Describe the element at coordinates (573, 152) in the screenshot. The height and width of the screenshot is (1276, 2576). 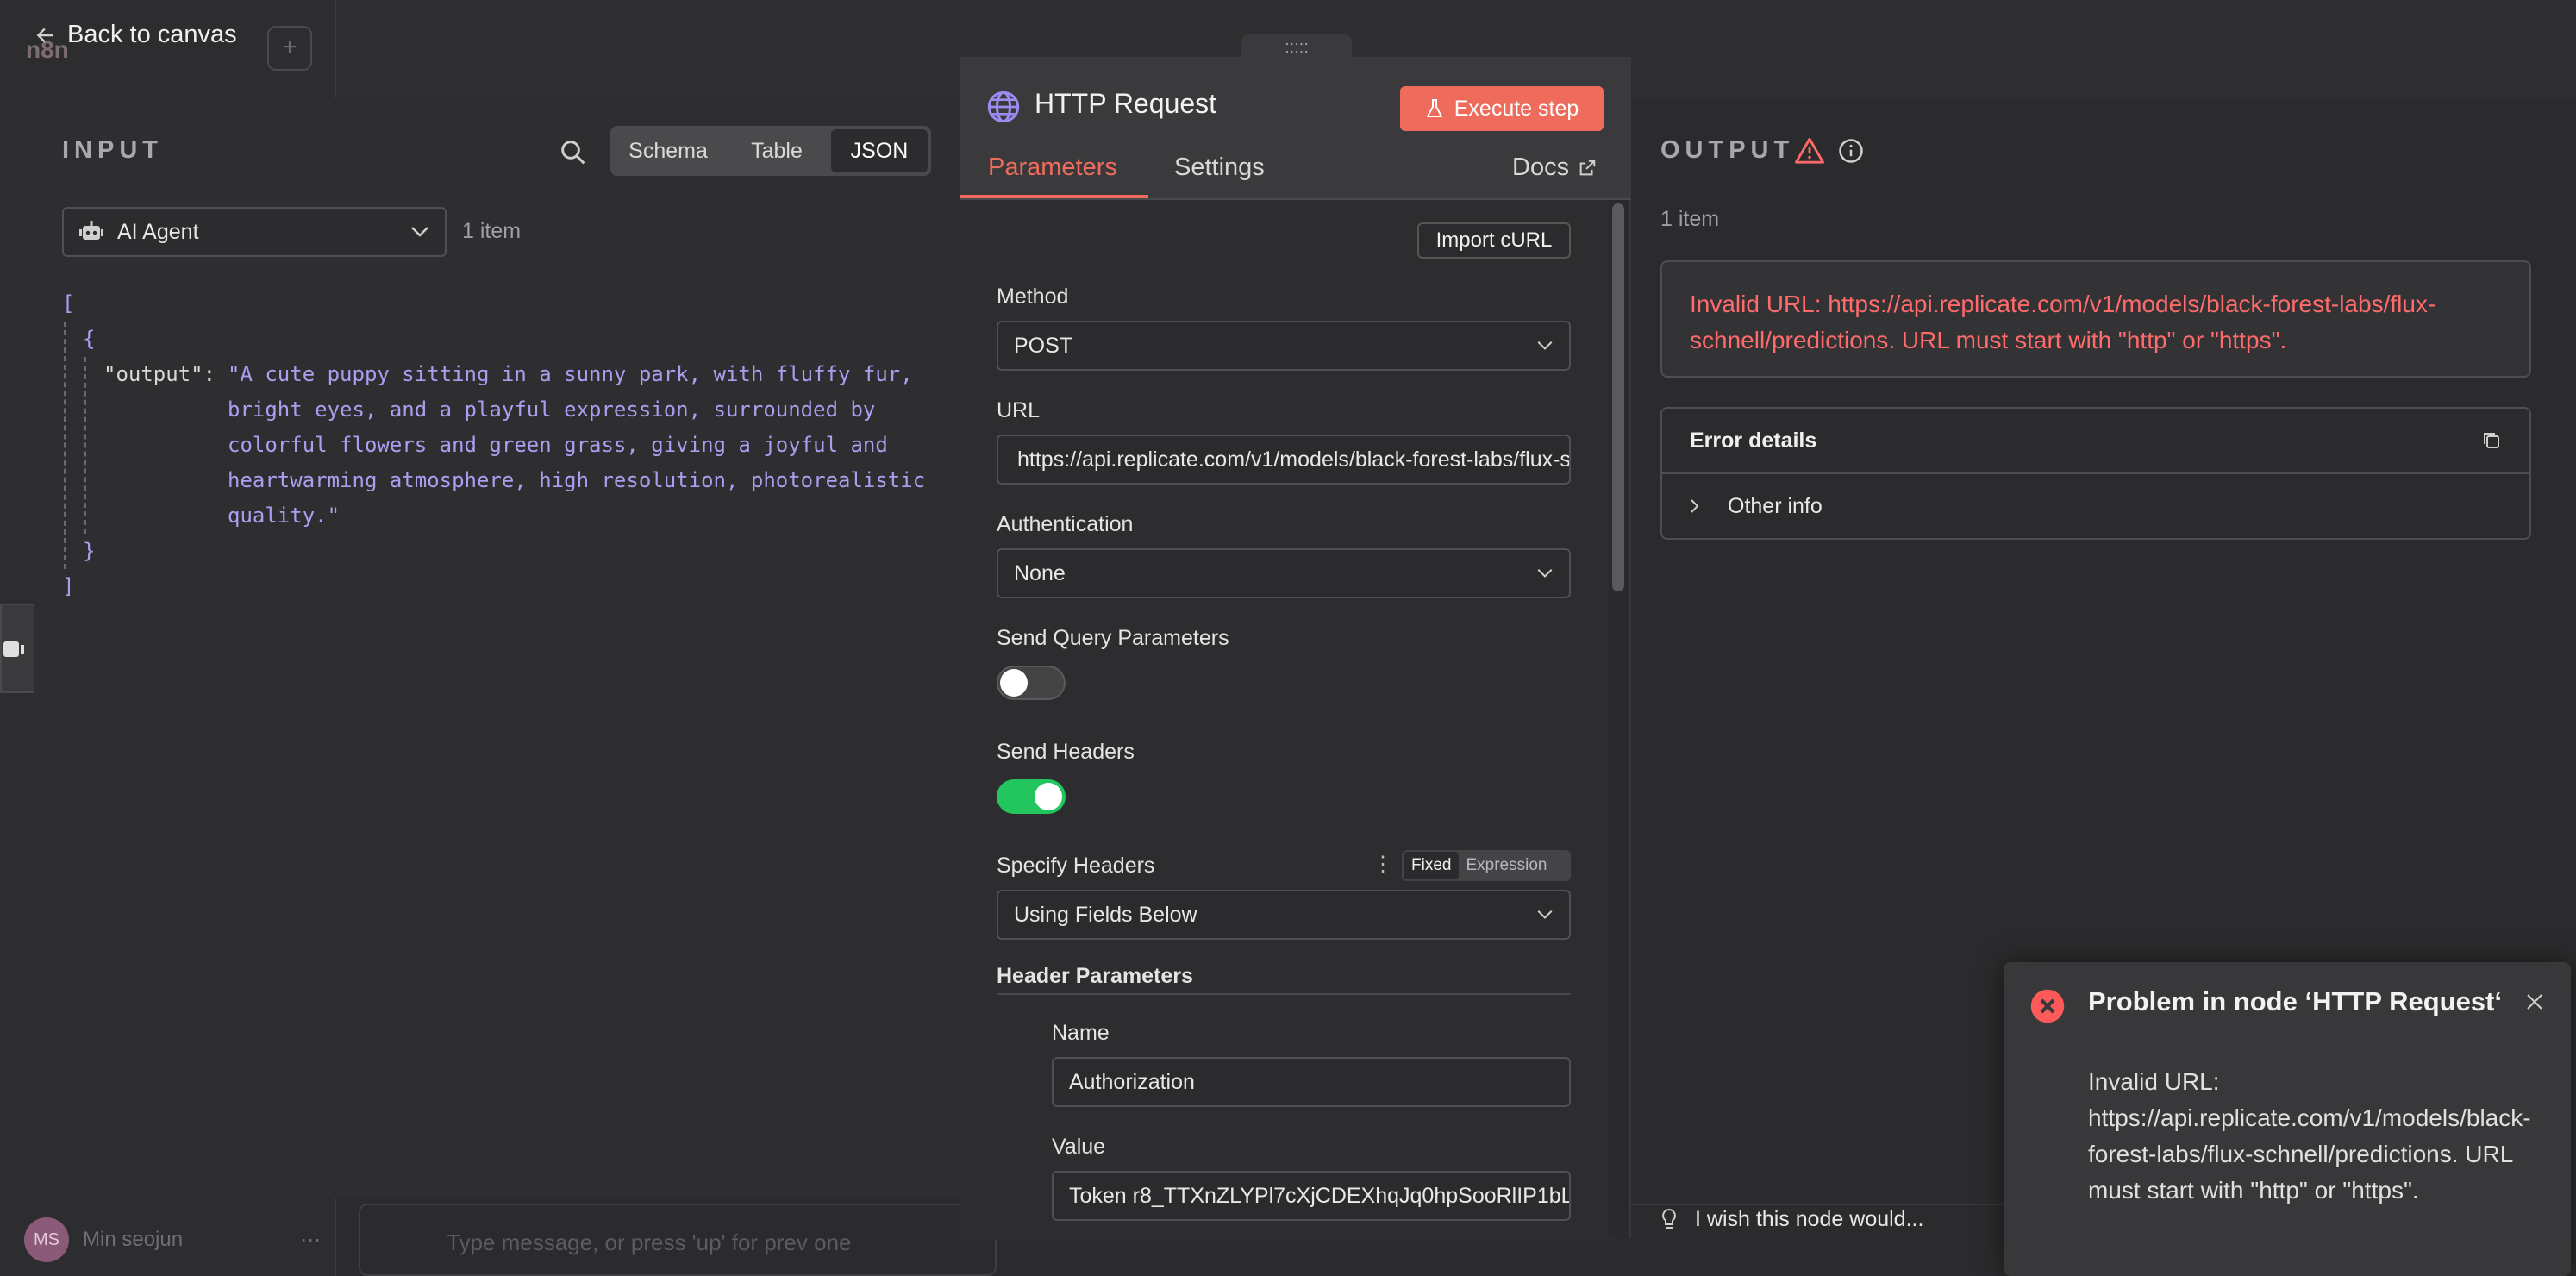
I see `search-icon` at that location.